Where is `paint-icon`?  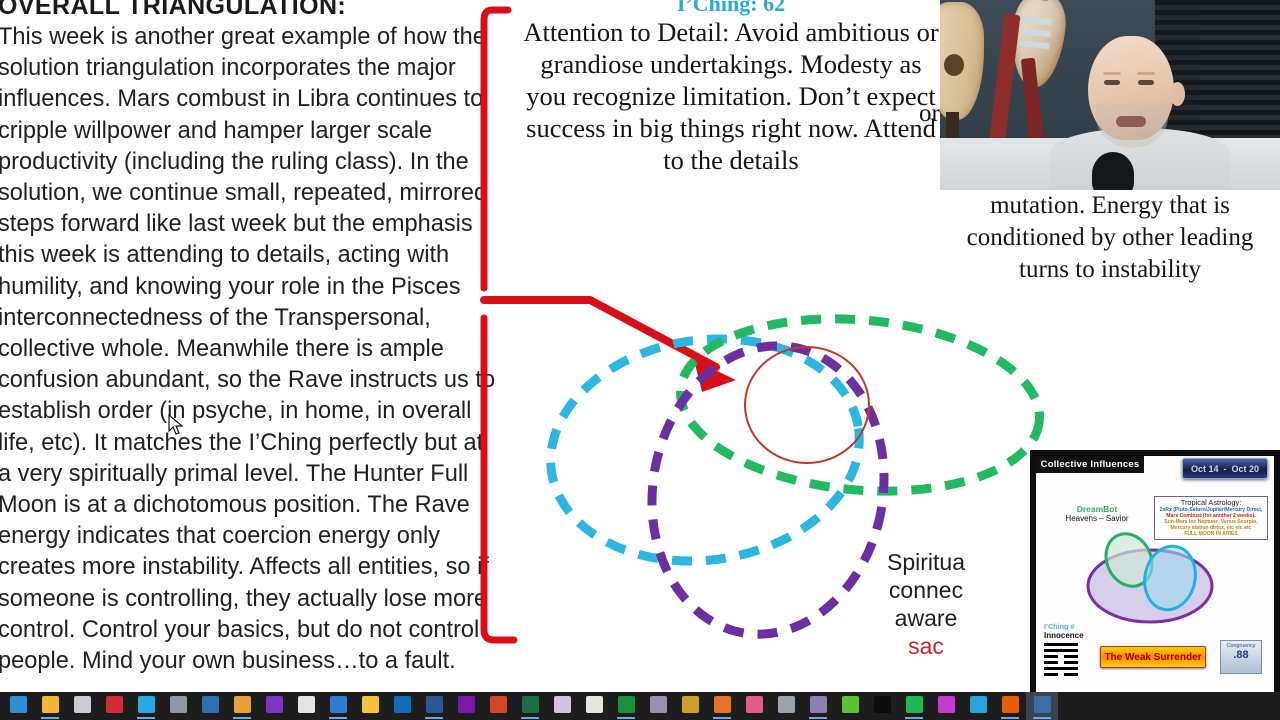
paint-icon is located at coordinates (562, 704).